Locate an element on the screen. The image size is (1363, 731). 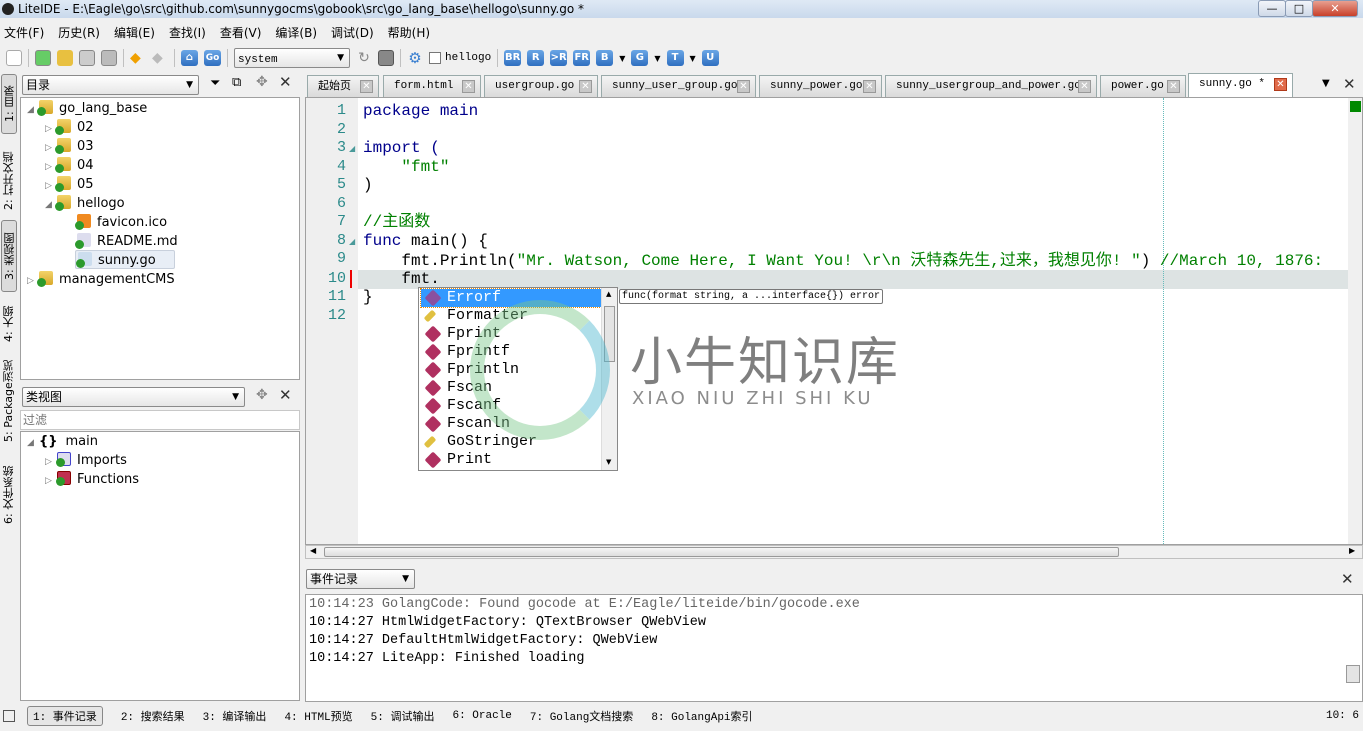
tab-sunny-power-go: sunny_power.go ✕ is located at coordinates (820, 86).